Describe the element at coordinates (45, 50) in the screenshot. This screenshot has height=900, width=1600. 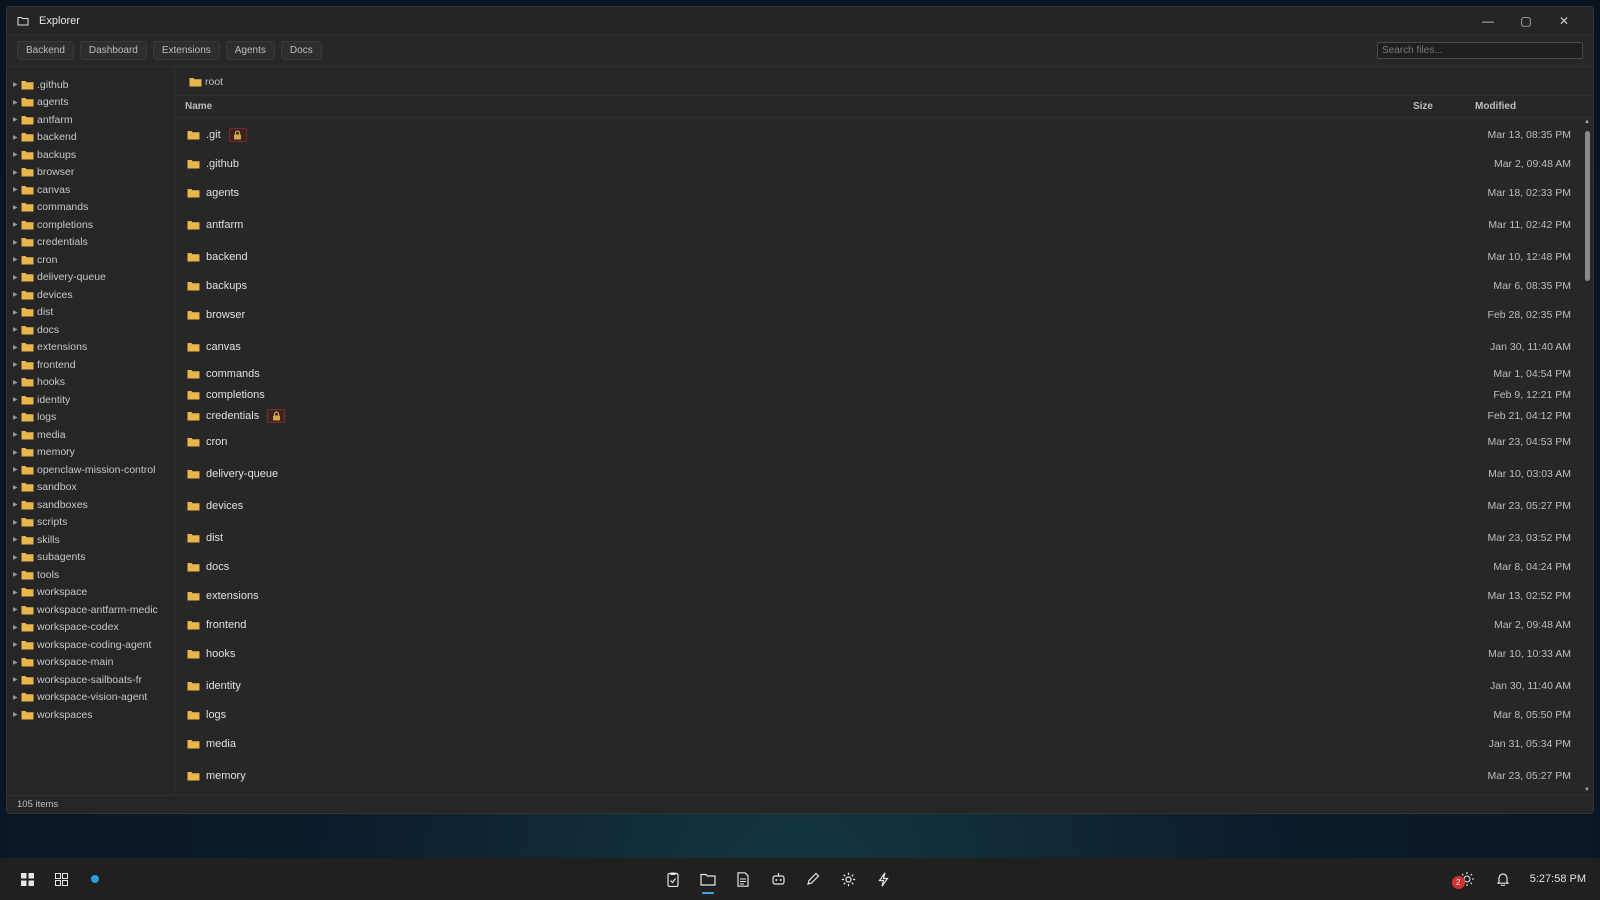
I see `tab-backend: Backend` at that location.